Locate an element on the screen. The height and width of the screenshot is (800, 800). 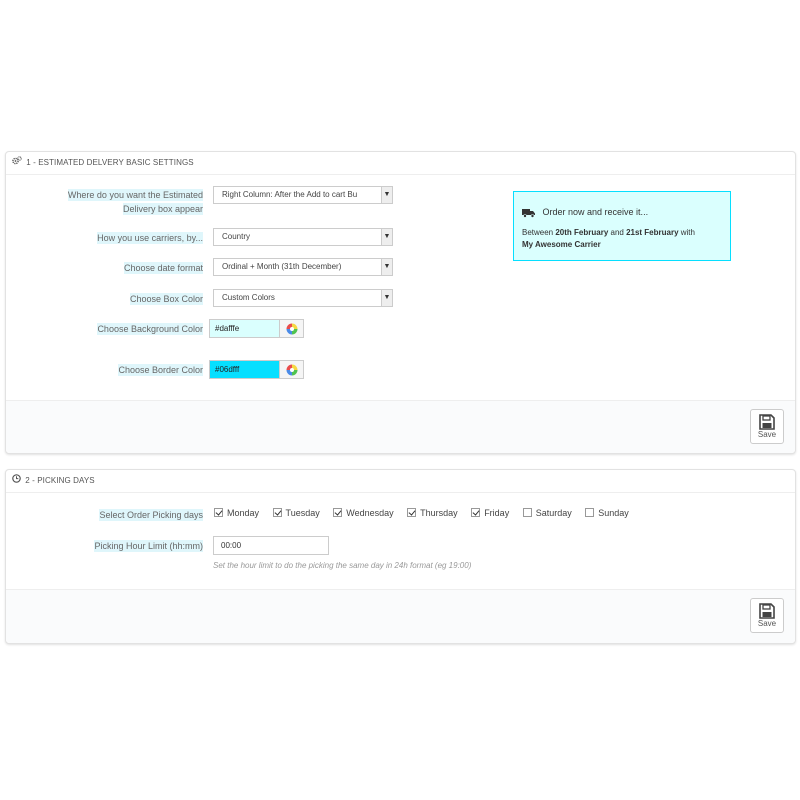
date-format-label: Choose date format is located at coordinates (163, 268).